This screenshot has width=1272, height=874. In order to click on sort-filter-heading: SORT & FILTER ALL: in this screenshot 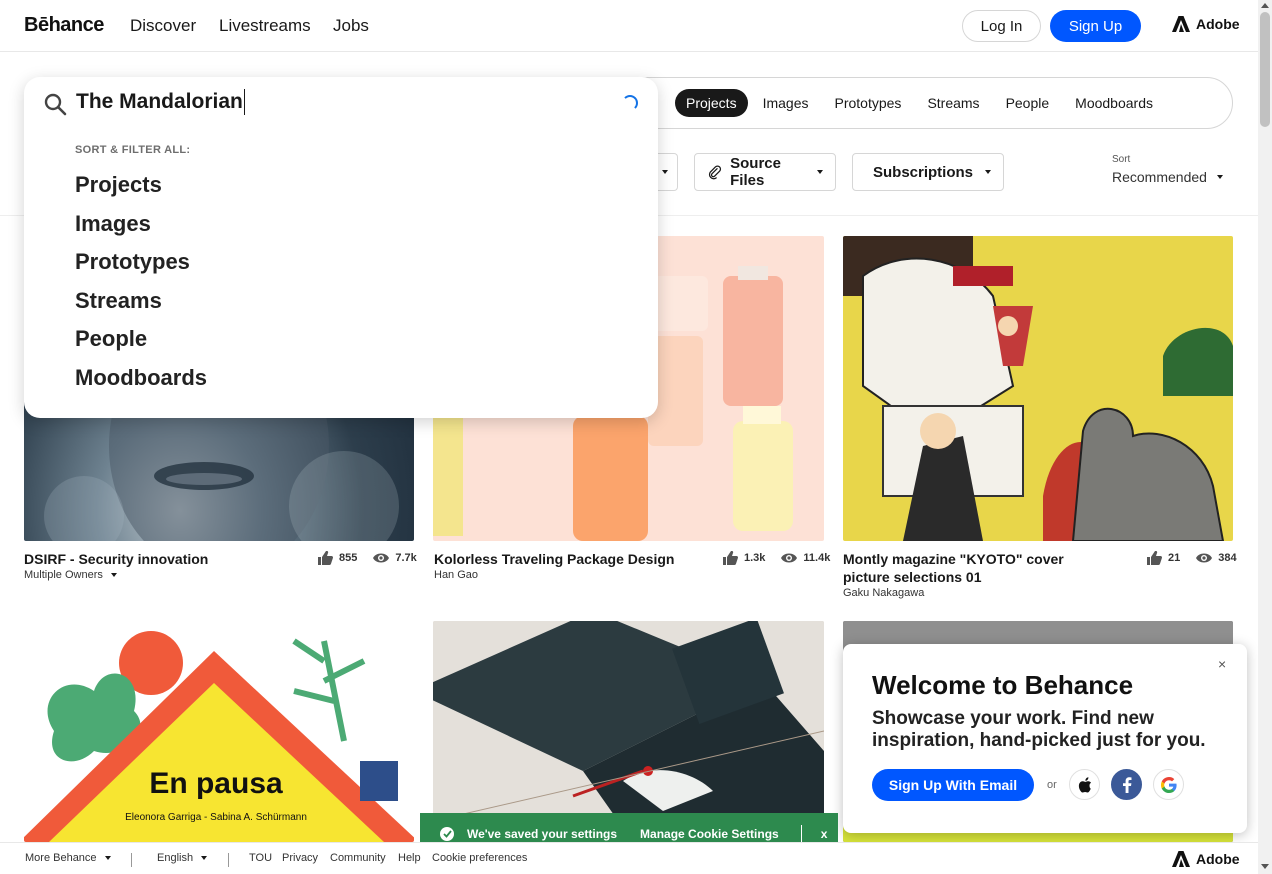, I will do `click(133, 150)`.